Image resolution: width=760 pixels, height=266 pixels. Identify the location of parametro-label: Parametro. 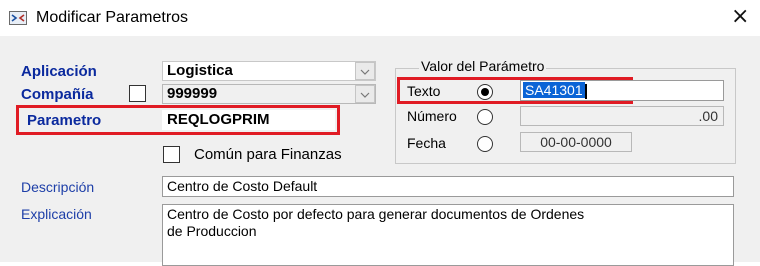
(64, 120).